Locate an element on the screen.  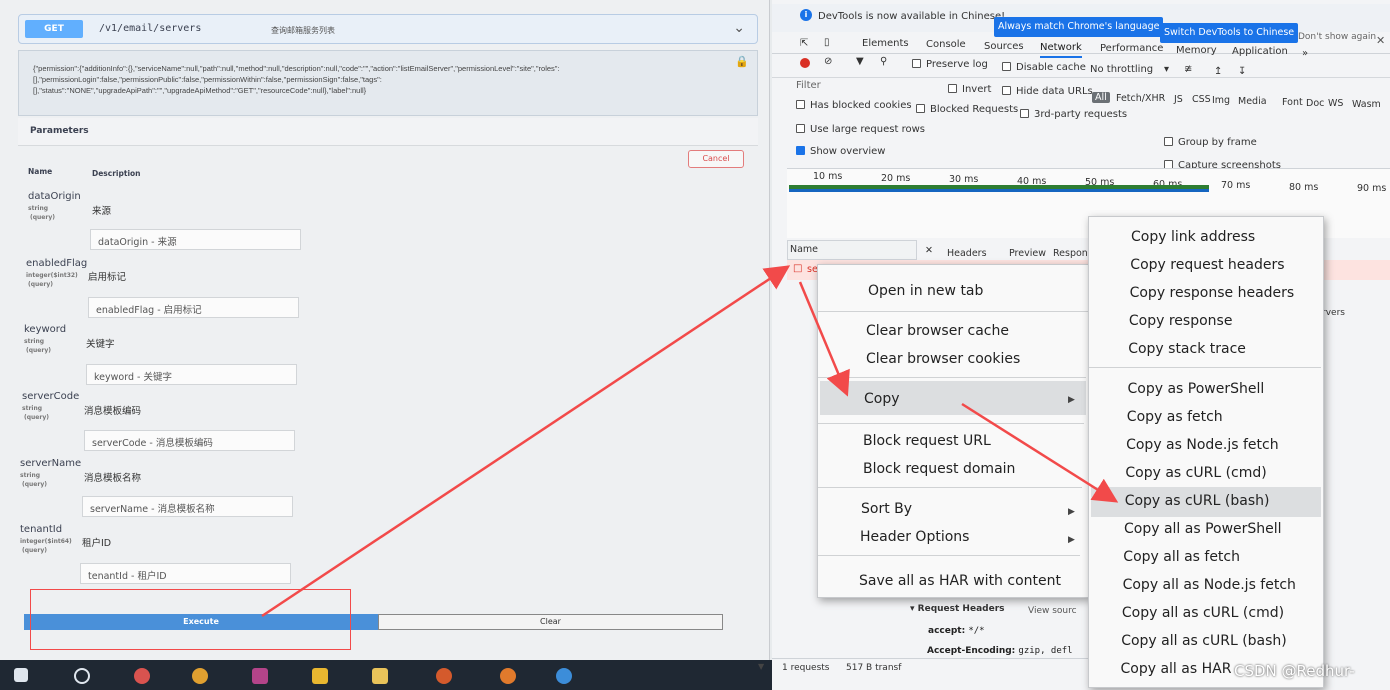
menu-item-clear-browser-cache: Clear browser cache is located at coordinates (937, 331).